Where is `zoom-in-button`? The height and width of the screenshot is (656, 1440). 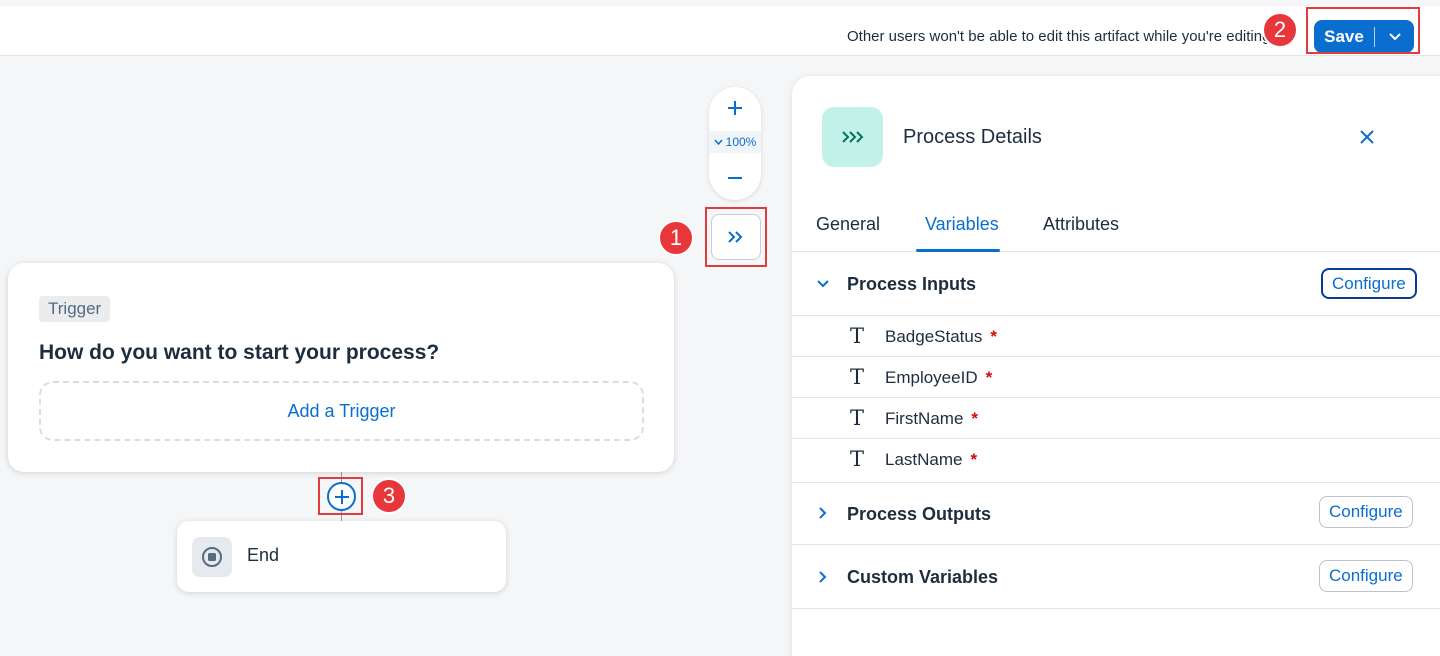
zoom-in-button is located at coordinates (735, 108).